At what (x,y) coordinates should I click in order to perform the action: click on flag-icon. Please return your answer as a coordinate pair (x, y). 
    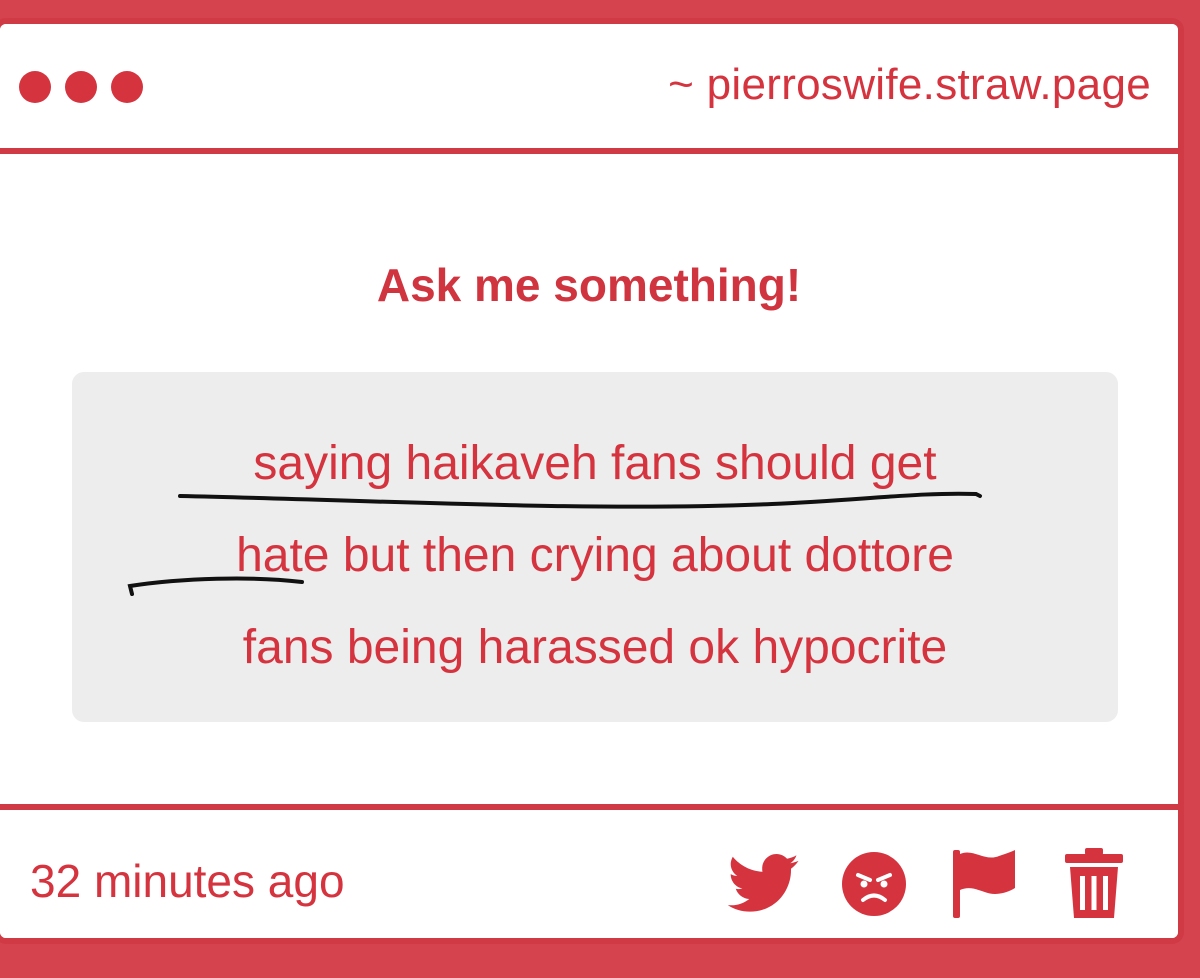
    Looking at the image, I should click on (984, 884).